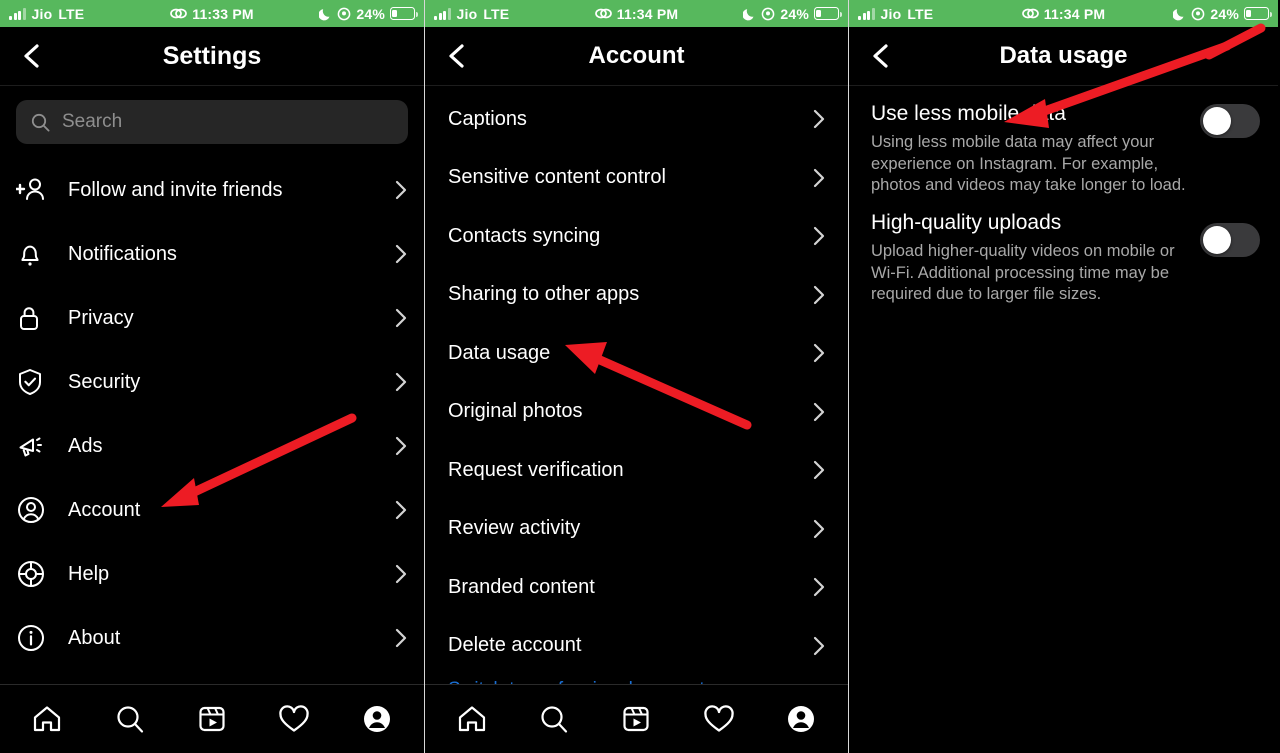 The image size is (1280, 753). Describe the element at coordinates (104, 509) in the screenshot. I see `sidebar-item-label: Account` at that location.